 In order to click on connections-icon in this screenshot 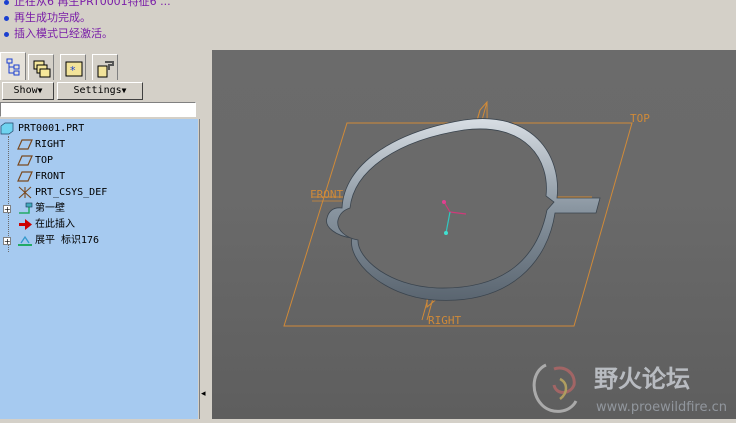, I will do `click(105, 69)`.